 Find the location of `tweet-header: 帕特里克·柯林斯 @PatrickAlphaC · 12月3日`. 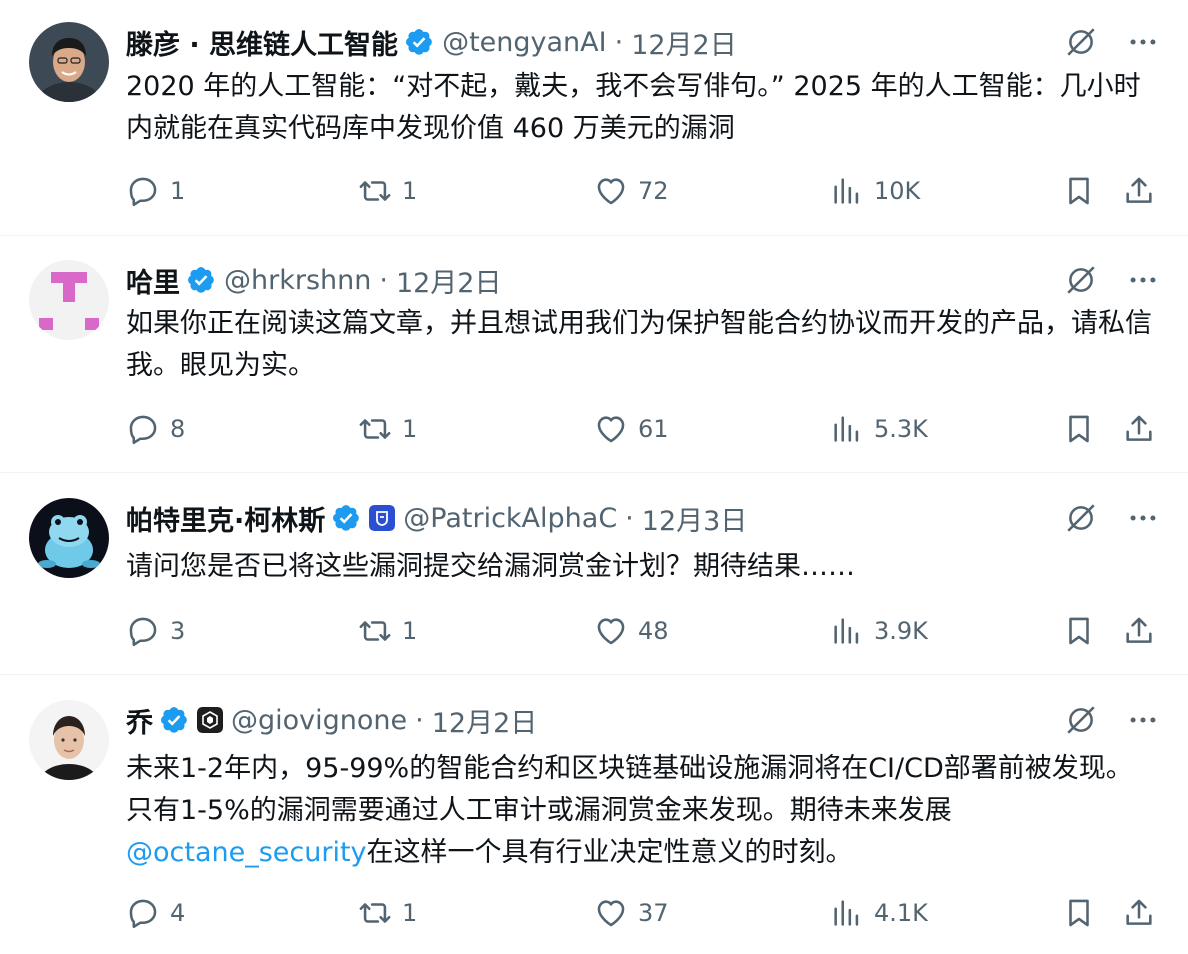

tweet-header: 帕特里克·柯林斯 @PatrickAlphaC · 12月3日 is located at coordinates (436, 518).